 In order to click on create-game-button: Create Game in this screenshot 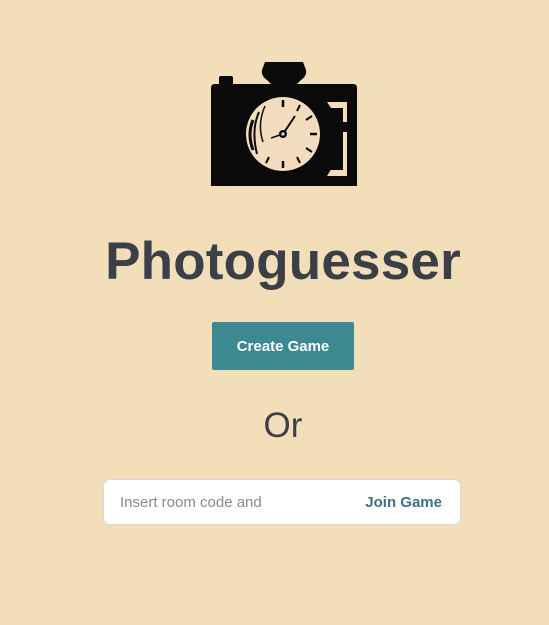, I will do `click(283, 346)`.